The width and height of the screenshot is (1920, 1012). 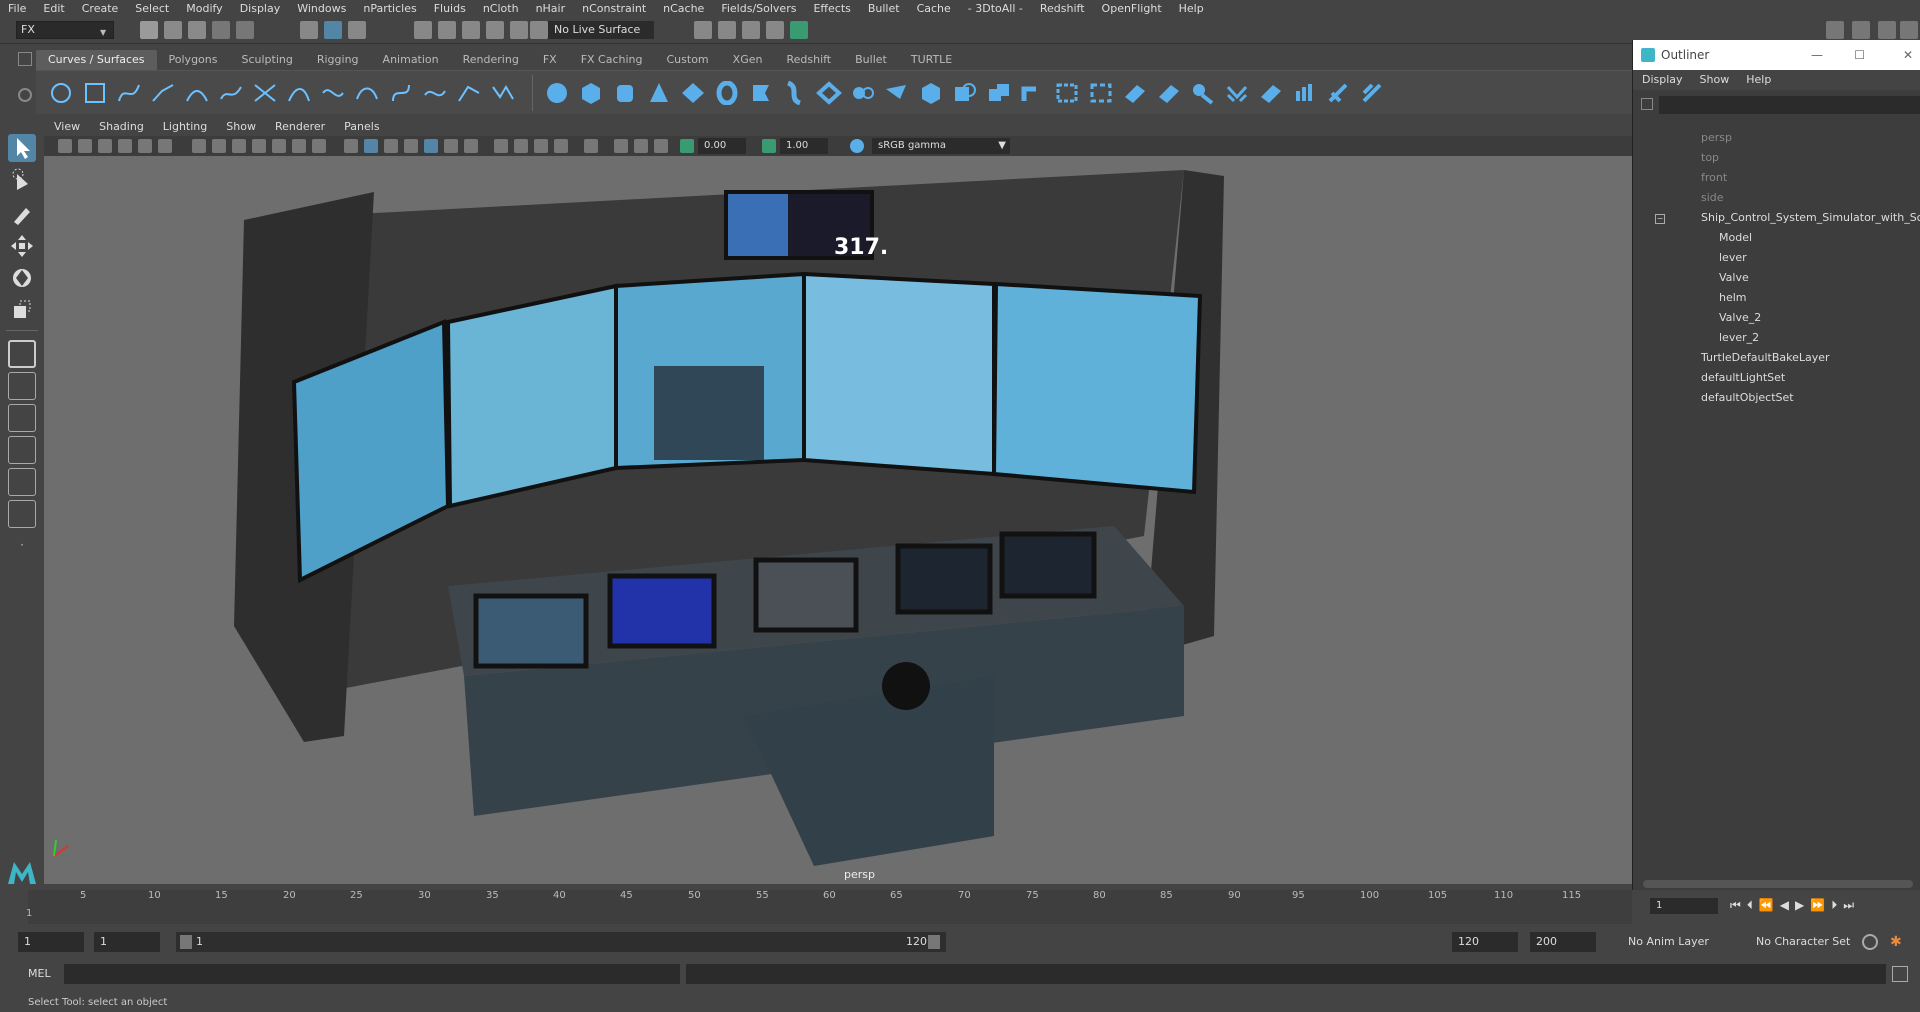 I want to click on outliner-item-lever: lever, so click(x=1776, y=258).